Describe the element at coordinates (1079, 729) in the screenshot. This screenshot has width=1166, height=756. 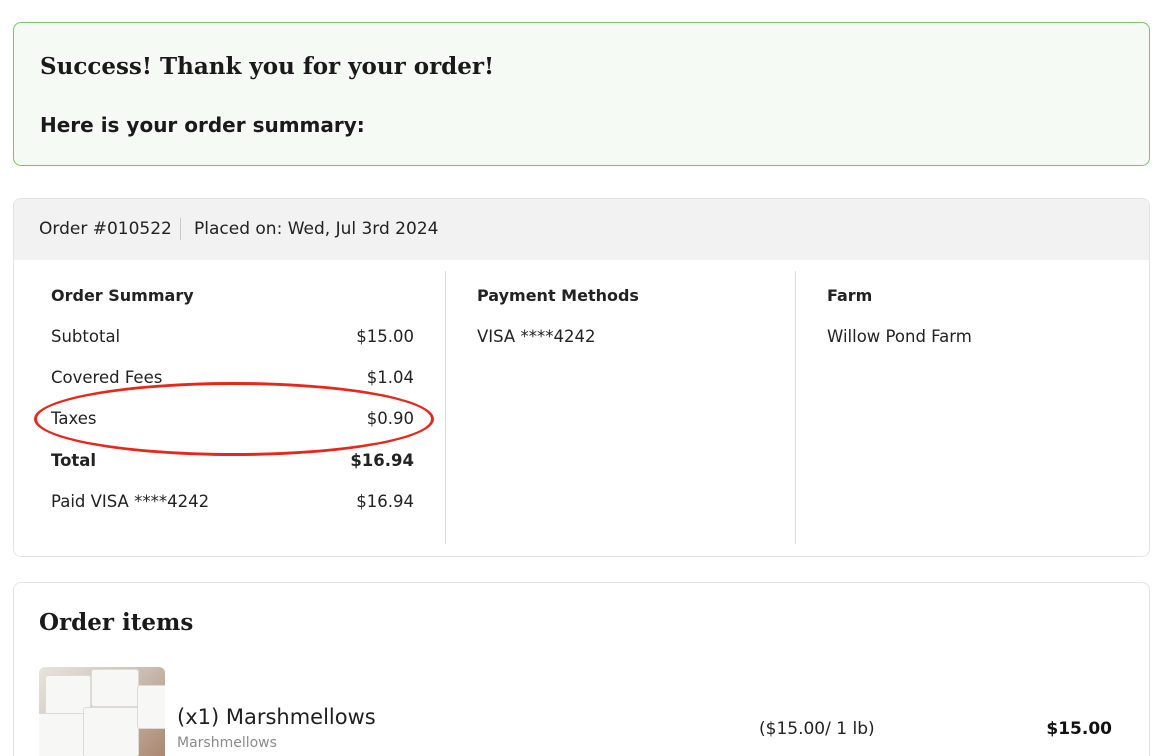
I see `item-price: $15.00` at that location.